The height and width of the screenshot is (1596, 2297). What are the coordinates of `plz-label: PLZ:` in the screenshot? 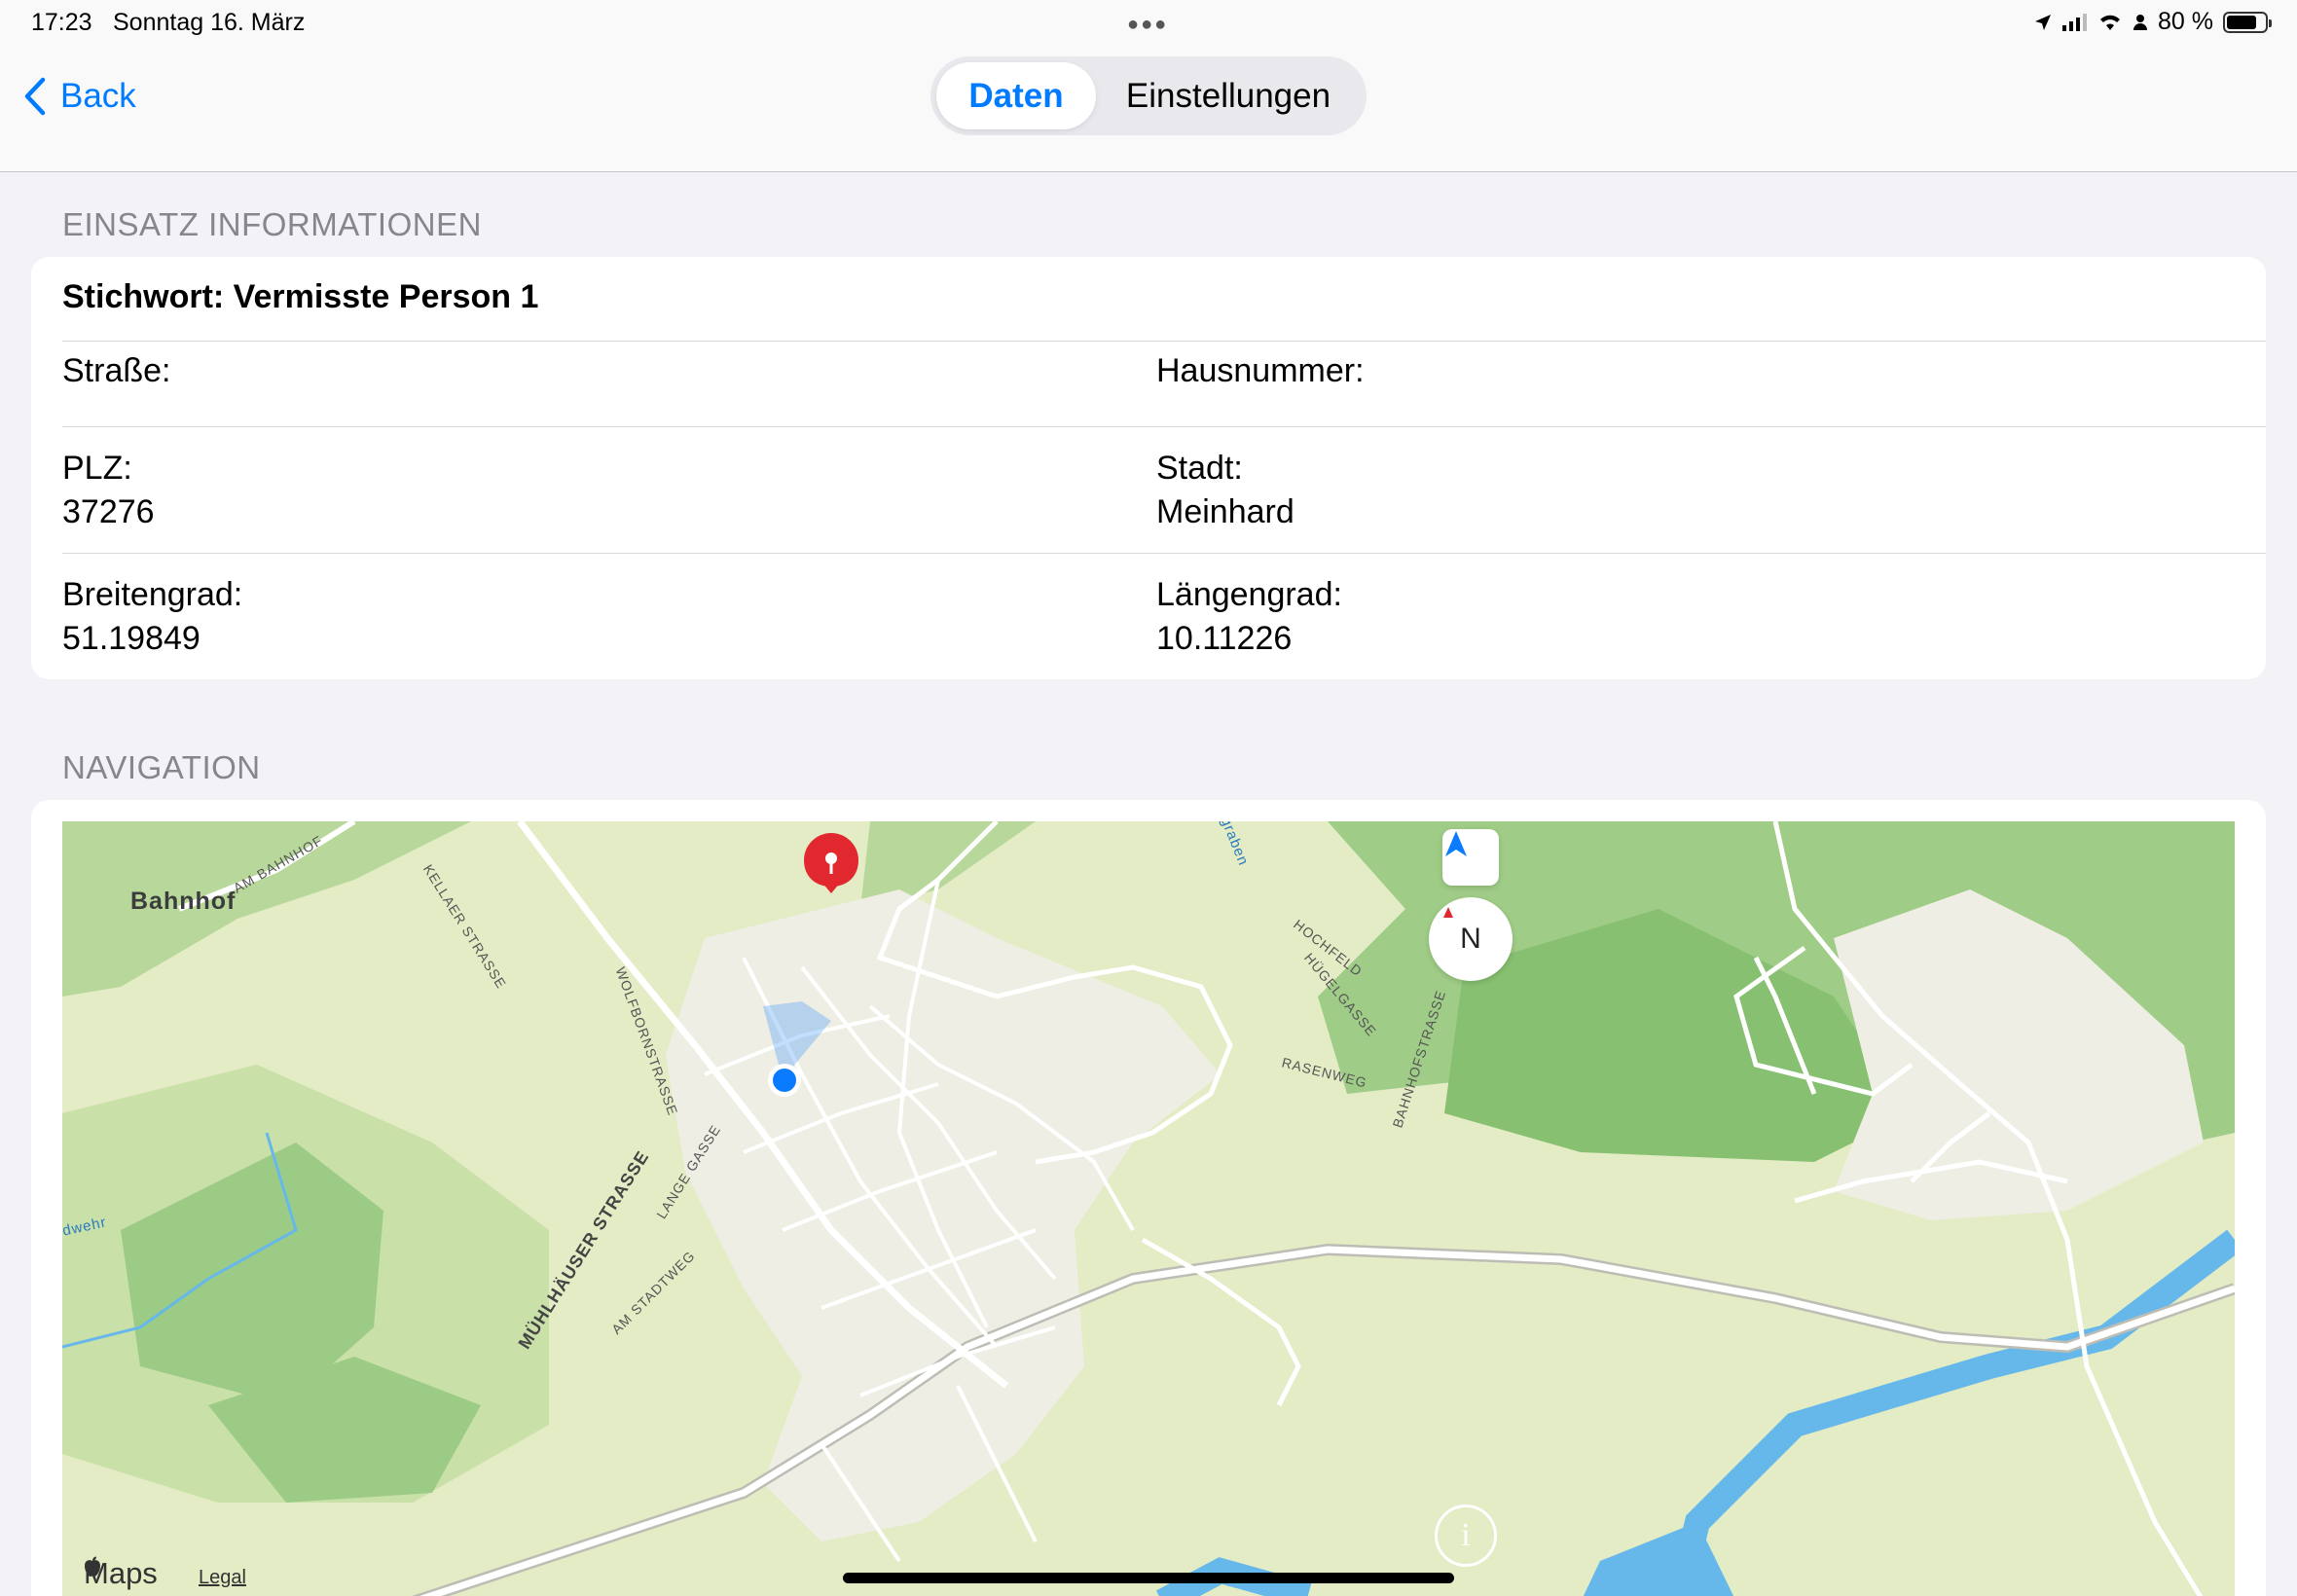 It's located at (97, 468).